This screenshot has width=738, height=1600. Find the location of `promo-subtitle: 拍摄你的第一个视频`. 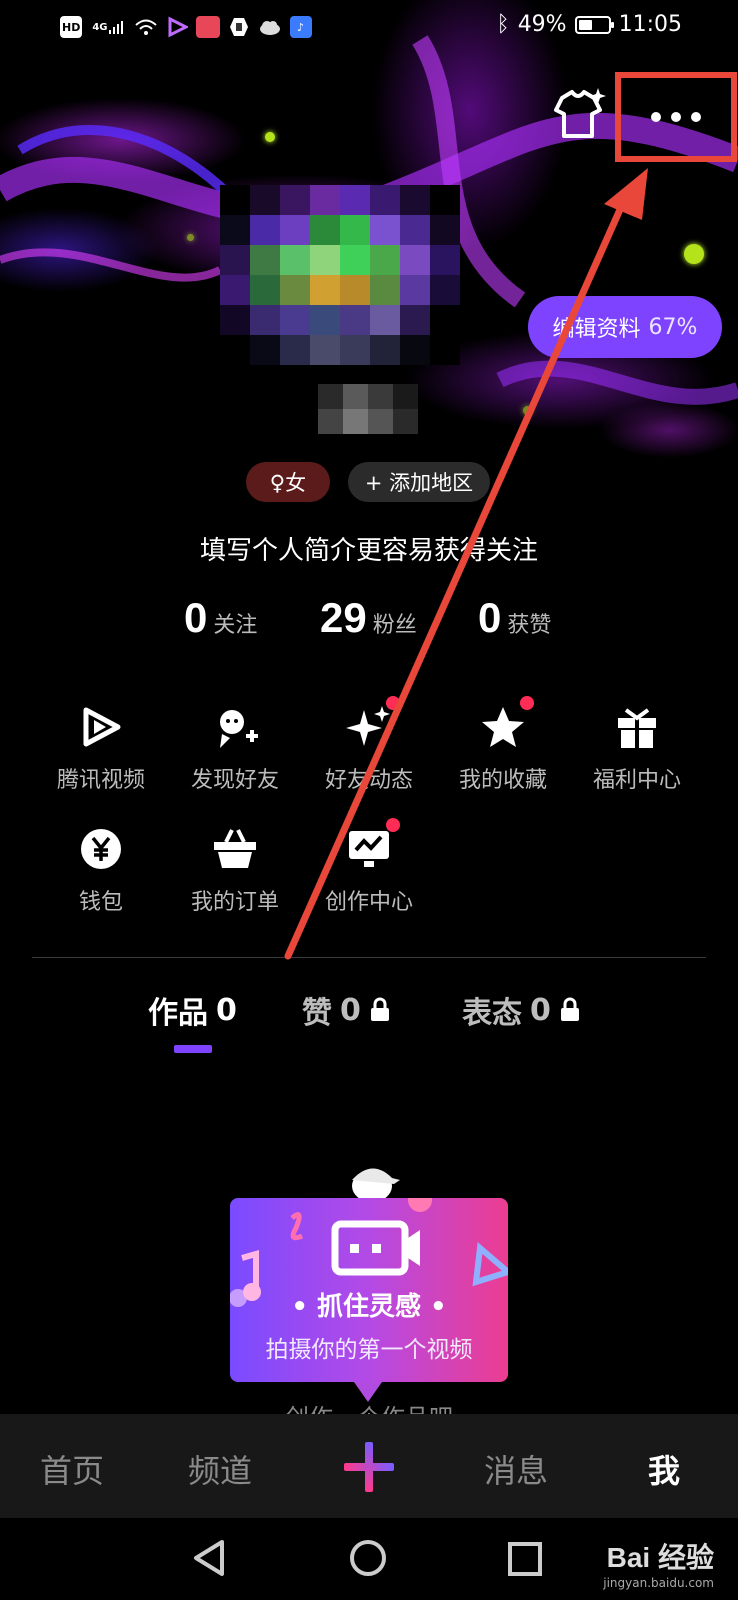

promo-subtitle: 拍摄你的第一个视频 is located at coordinates (369, 1350).